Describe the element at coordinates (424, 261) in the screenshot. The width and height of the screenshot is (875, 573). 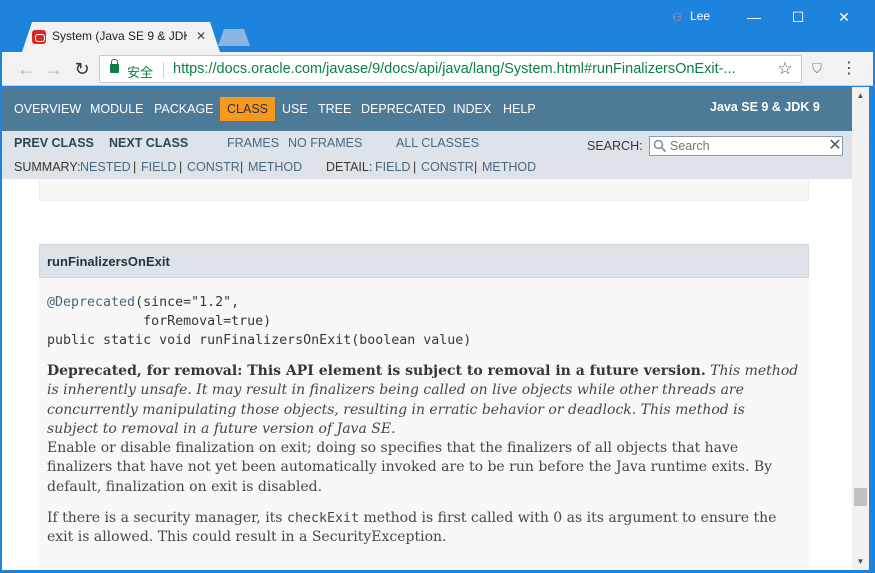
I see `method-header: runFinalizersOnExit` at that location.